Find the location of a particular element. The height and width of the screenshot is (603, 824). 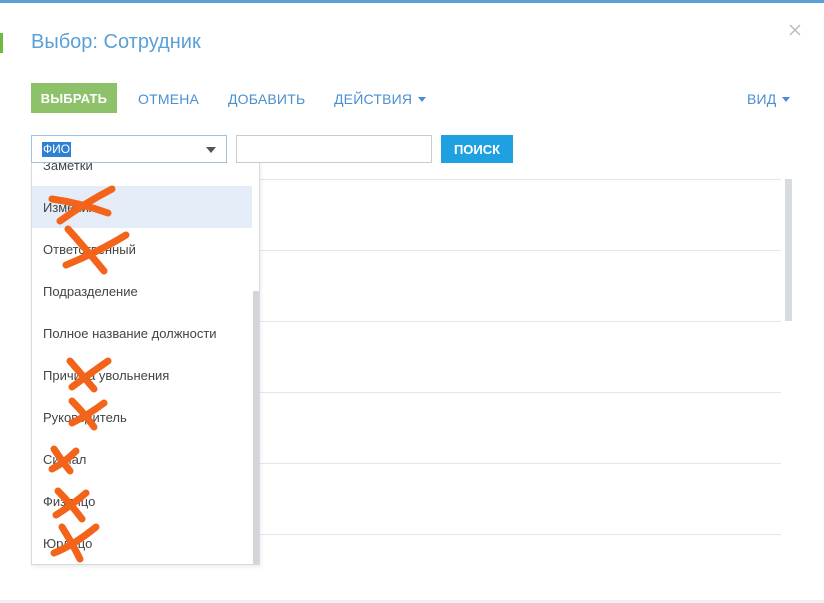

select-button: ВЫБРАТЬ is located at coordinates (74, 98).